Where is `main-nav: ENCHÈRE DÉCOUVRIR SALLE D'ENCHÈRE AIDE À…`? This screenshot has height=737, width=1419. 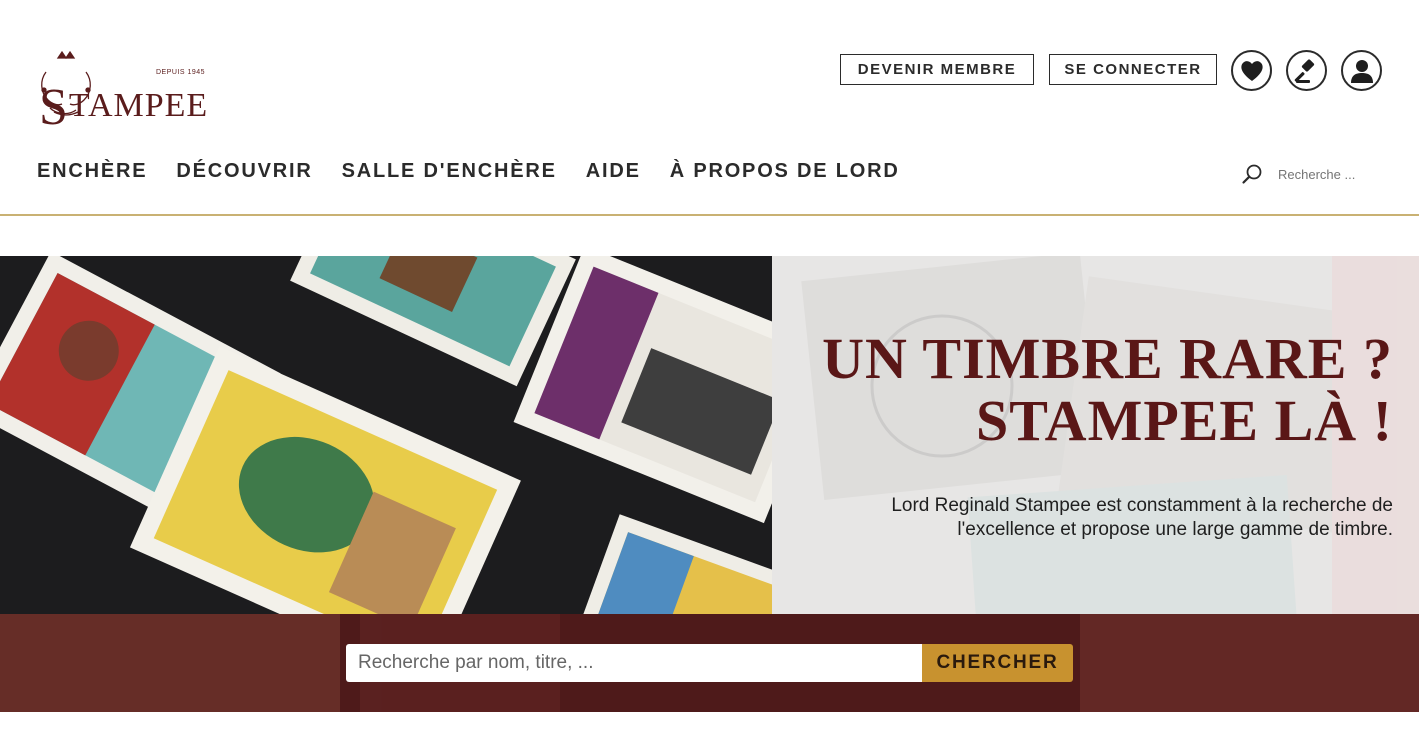
main-nav: ENCHÈRE DÉCOUVRIR SALLE D'ENCHÈRE AIDE À… is located at coordinates (483, 171).